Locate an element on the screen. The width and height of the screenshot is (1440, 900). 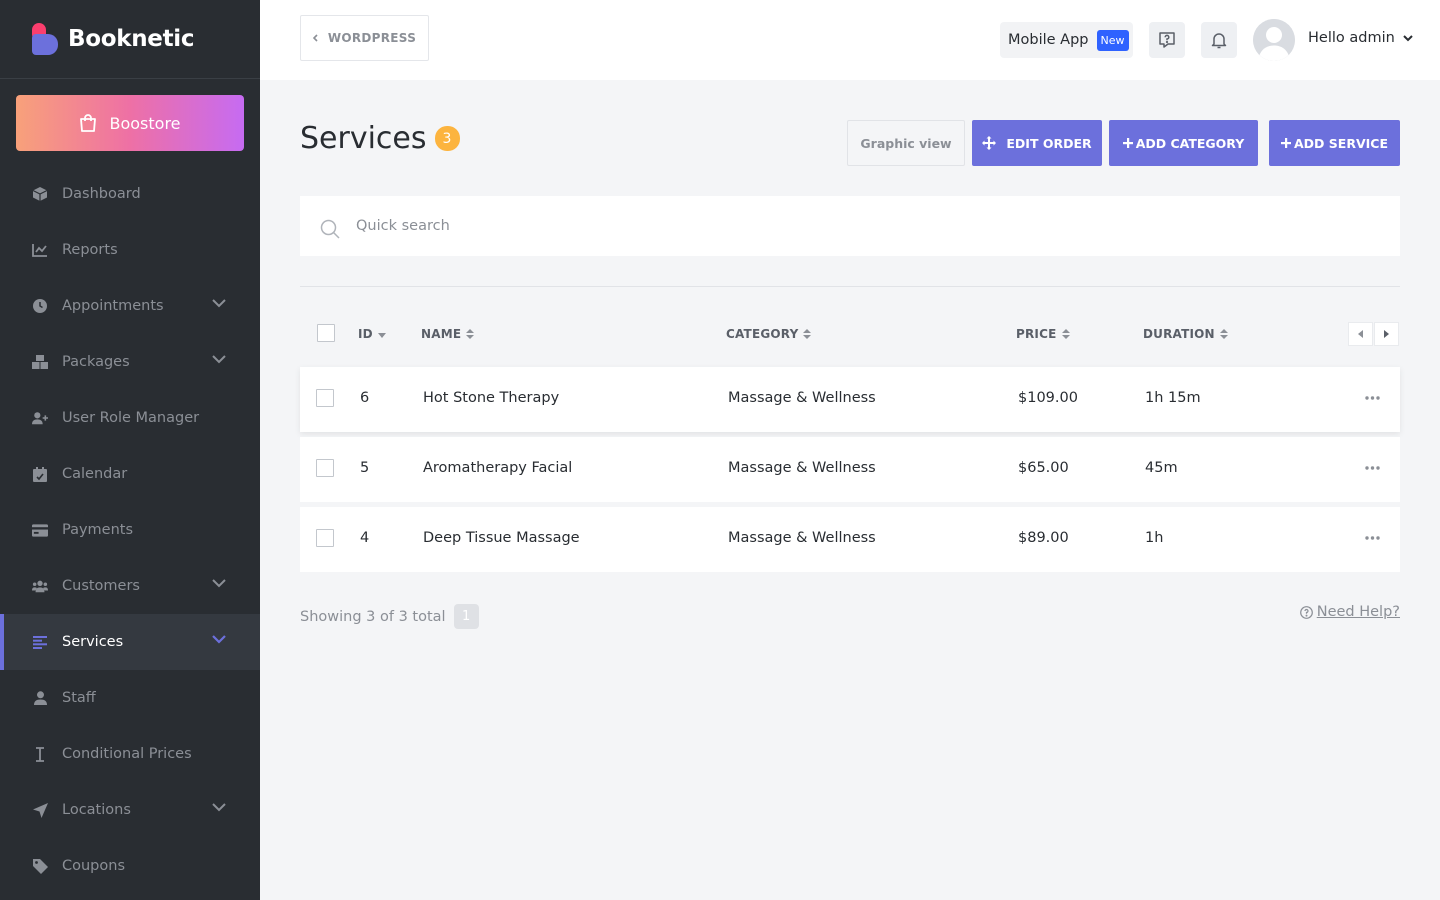
sidebar-item-customers: Customers is located at coordinates (130, 586).